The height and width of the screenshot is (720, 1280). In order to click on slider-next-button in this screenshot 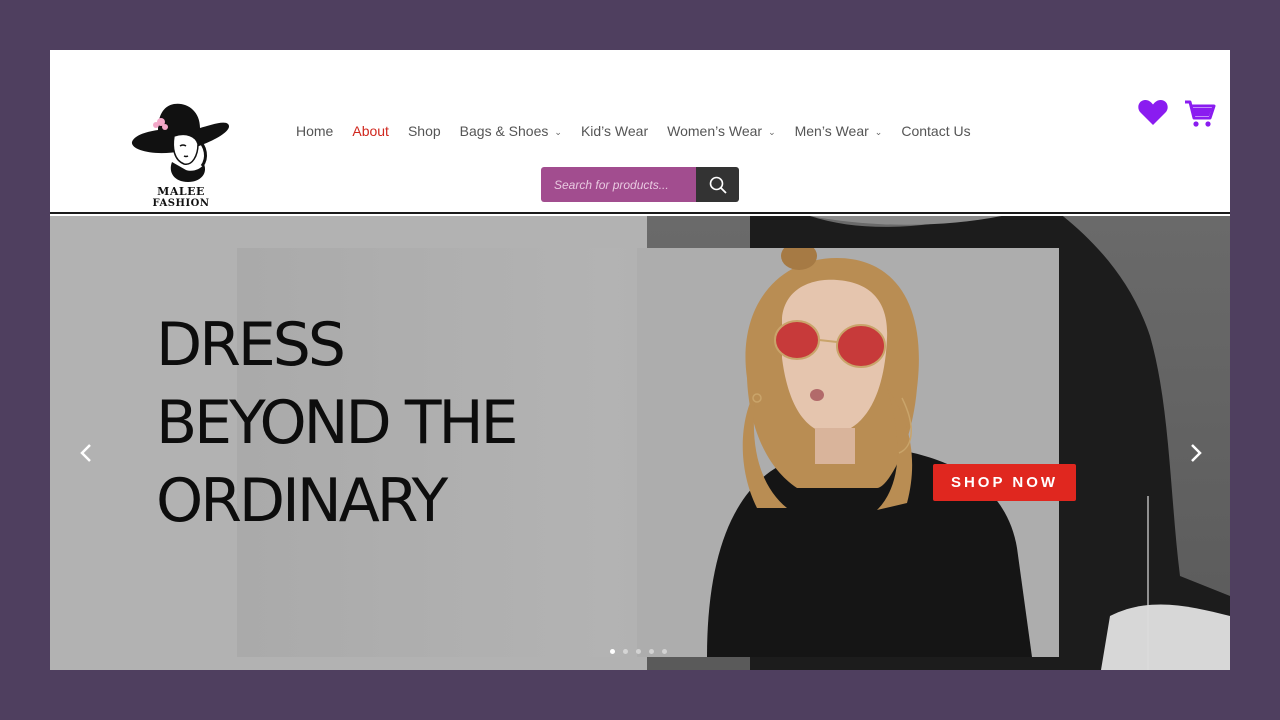, I will do `click(1196, 453)`.